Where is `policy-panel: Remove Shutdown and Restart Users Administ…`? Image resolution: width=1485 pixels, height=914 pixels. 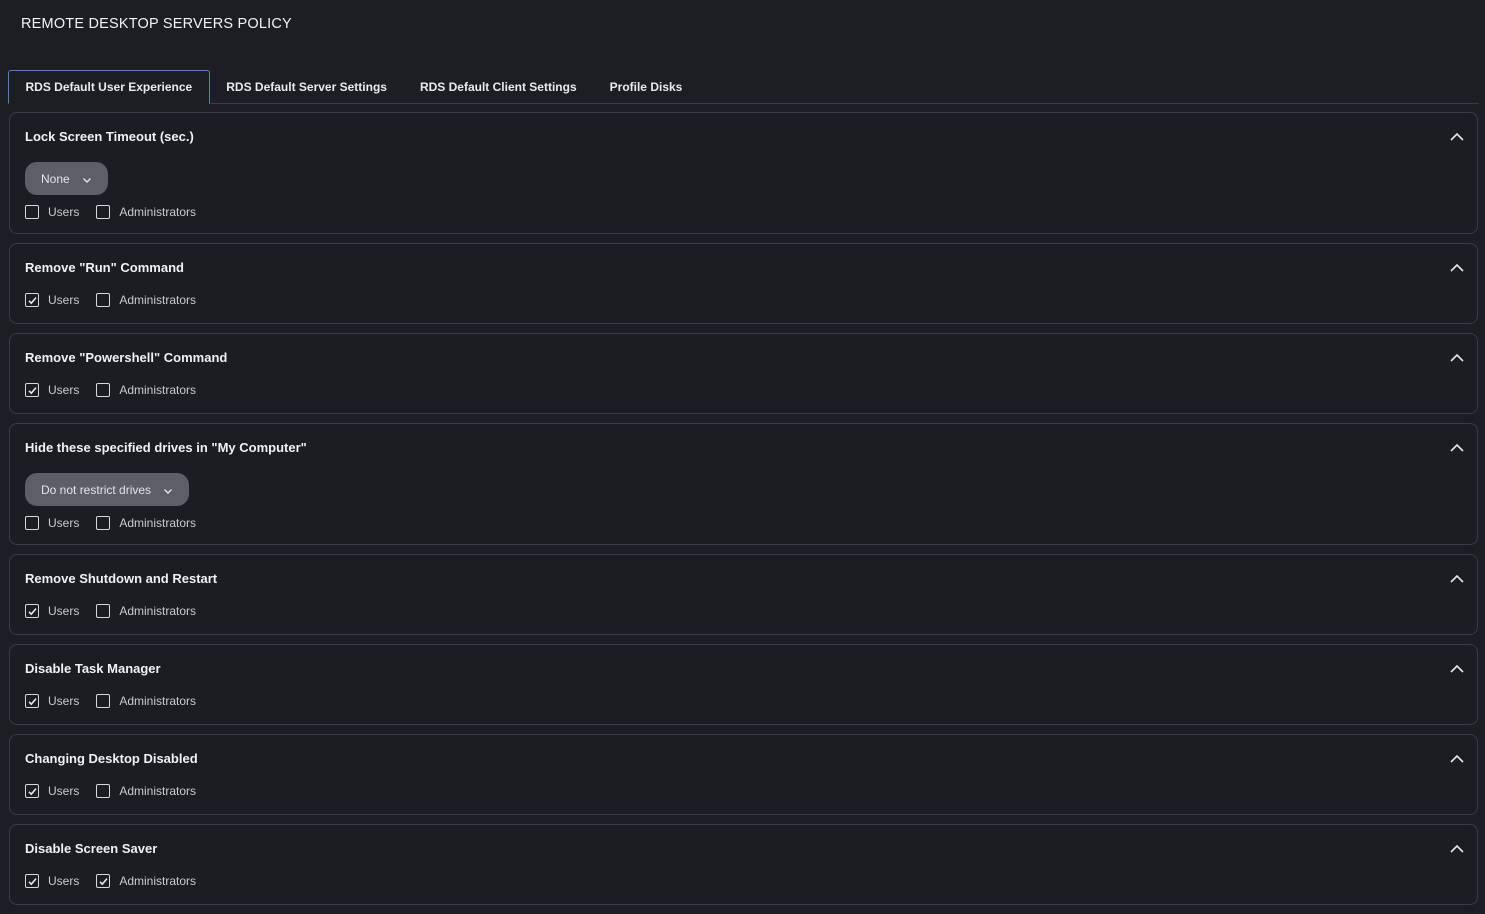 policy-panel: Remove Shutdown and Restart Users Administ… is located at coordinates (743, 594).